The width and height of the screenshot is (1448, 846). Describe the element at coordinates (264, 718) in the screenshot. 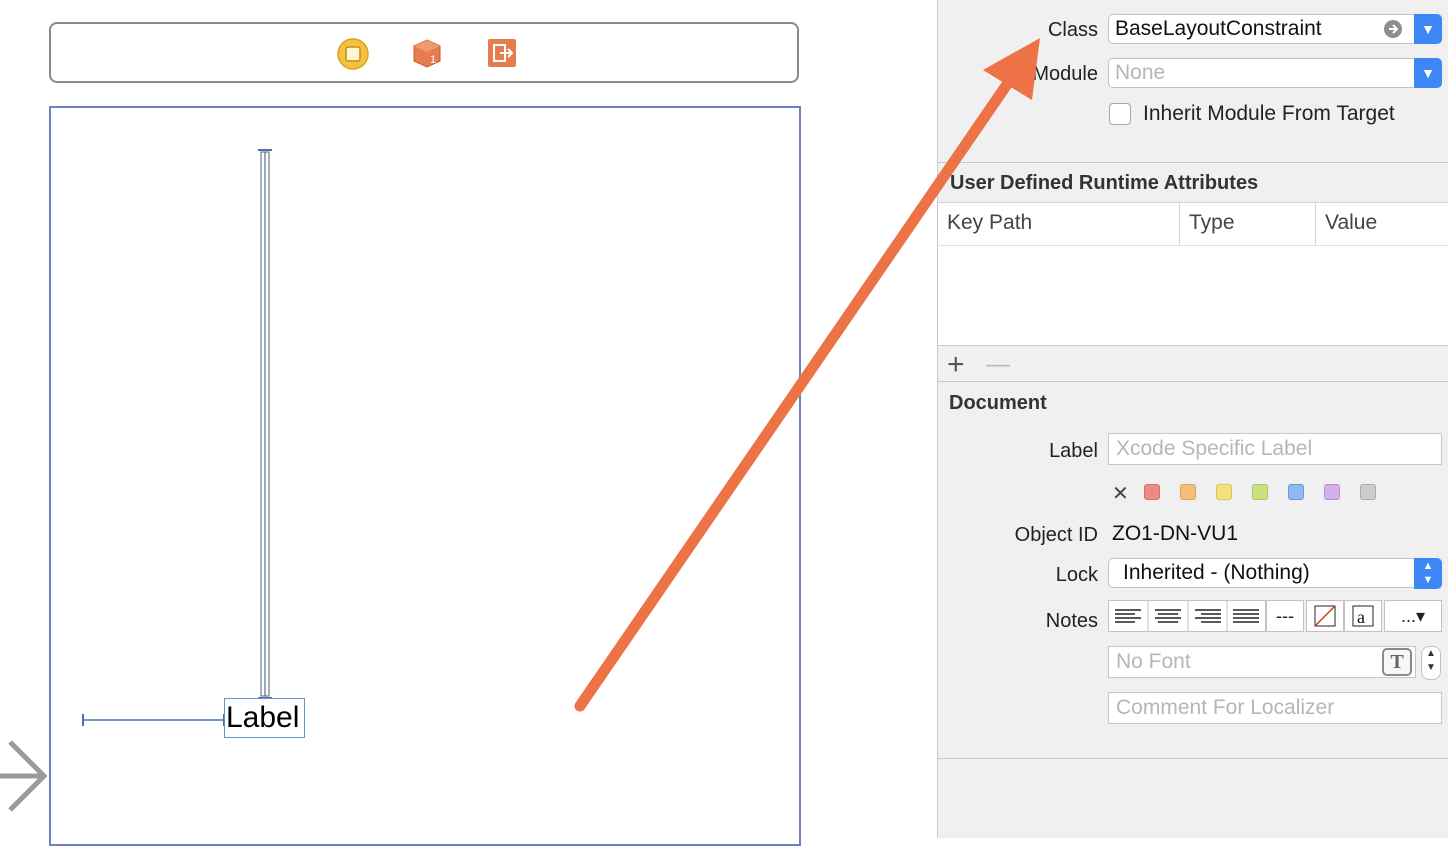

I see `label-view: Label` at that location.